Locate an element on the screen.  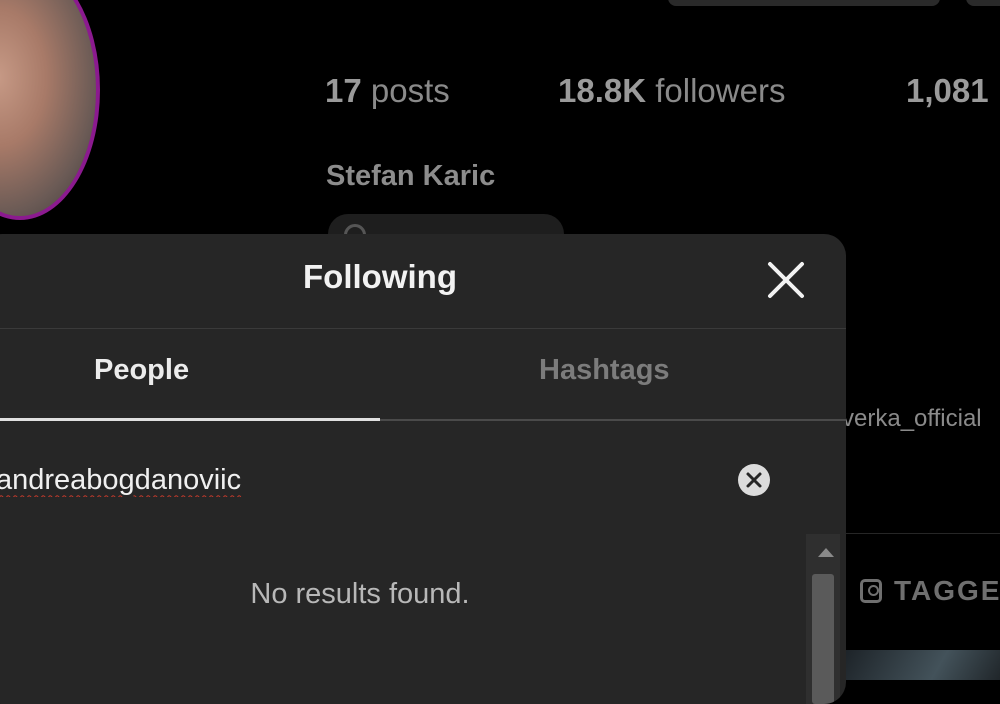
tab-tagged-label: TAGGE is located at coordinates (947, 590).